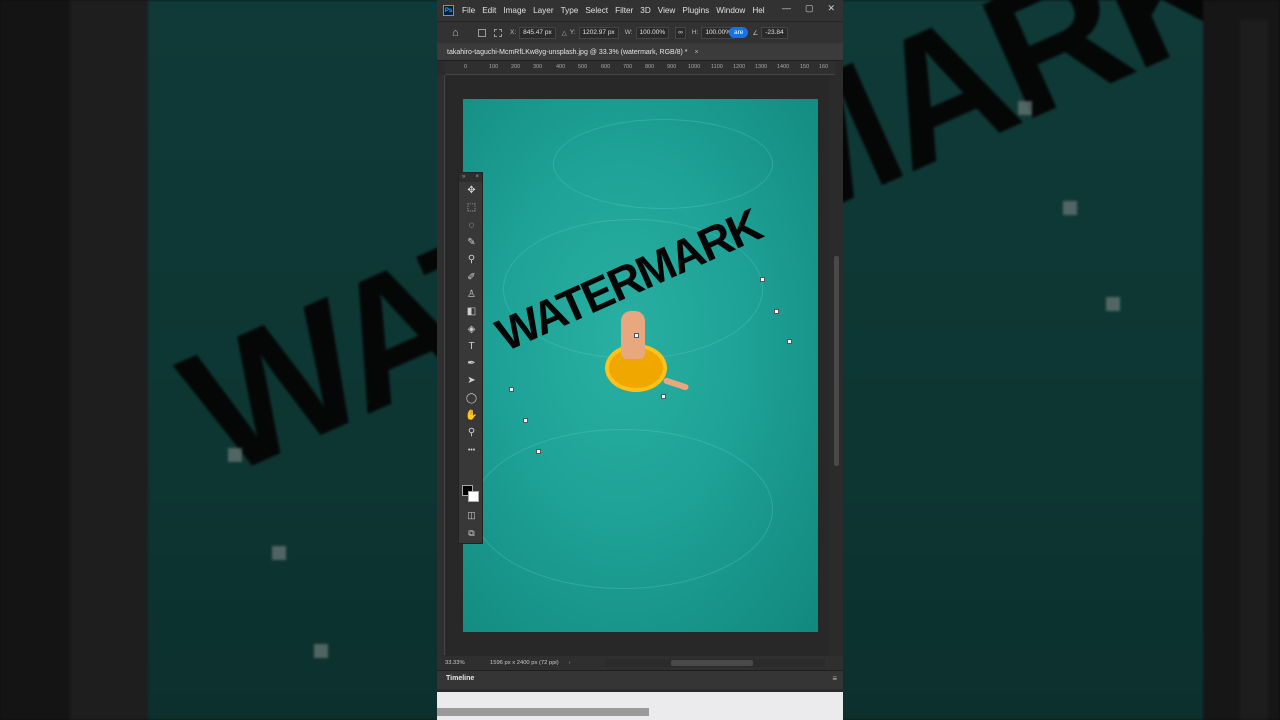 The image size is (1280, 720). What do you see at coordinates (624, 10) in the screenshot?
I see `menu-filter: Filter` at bounding box center [624, 10].